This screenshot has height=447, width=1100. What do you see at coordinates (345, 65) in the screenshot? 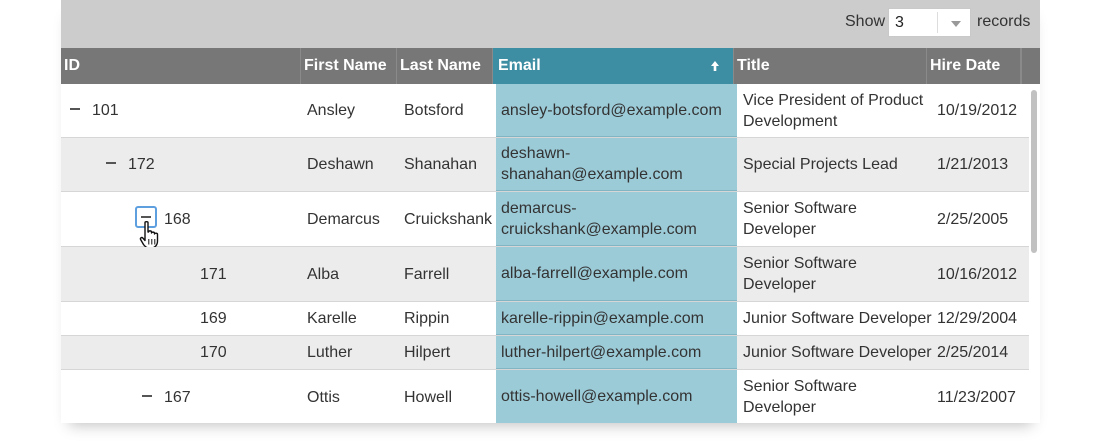
I see `column-header-label: First Name` at bounding box center [345, 65].